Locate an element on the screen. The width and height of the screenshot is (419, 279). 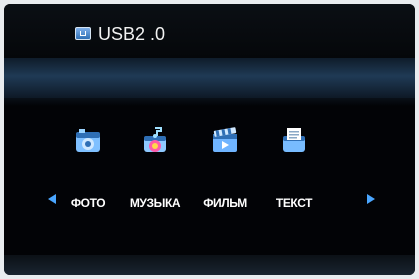
menu-item-label: ФОТО is located at coordinates (88, 203).